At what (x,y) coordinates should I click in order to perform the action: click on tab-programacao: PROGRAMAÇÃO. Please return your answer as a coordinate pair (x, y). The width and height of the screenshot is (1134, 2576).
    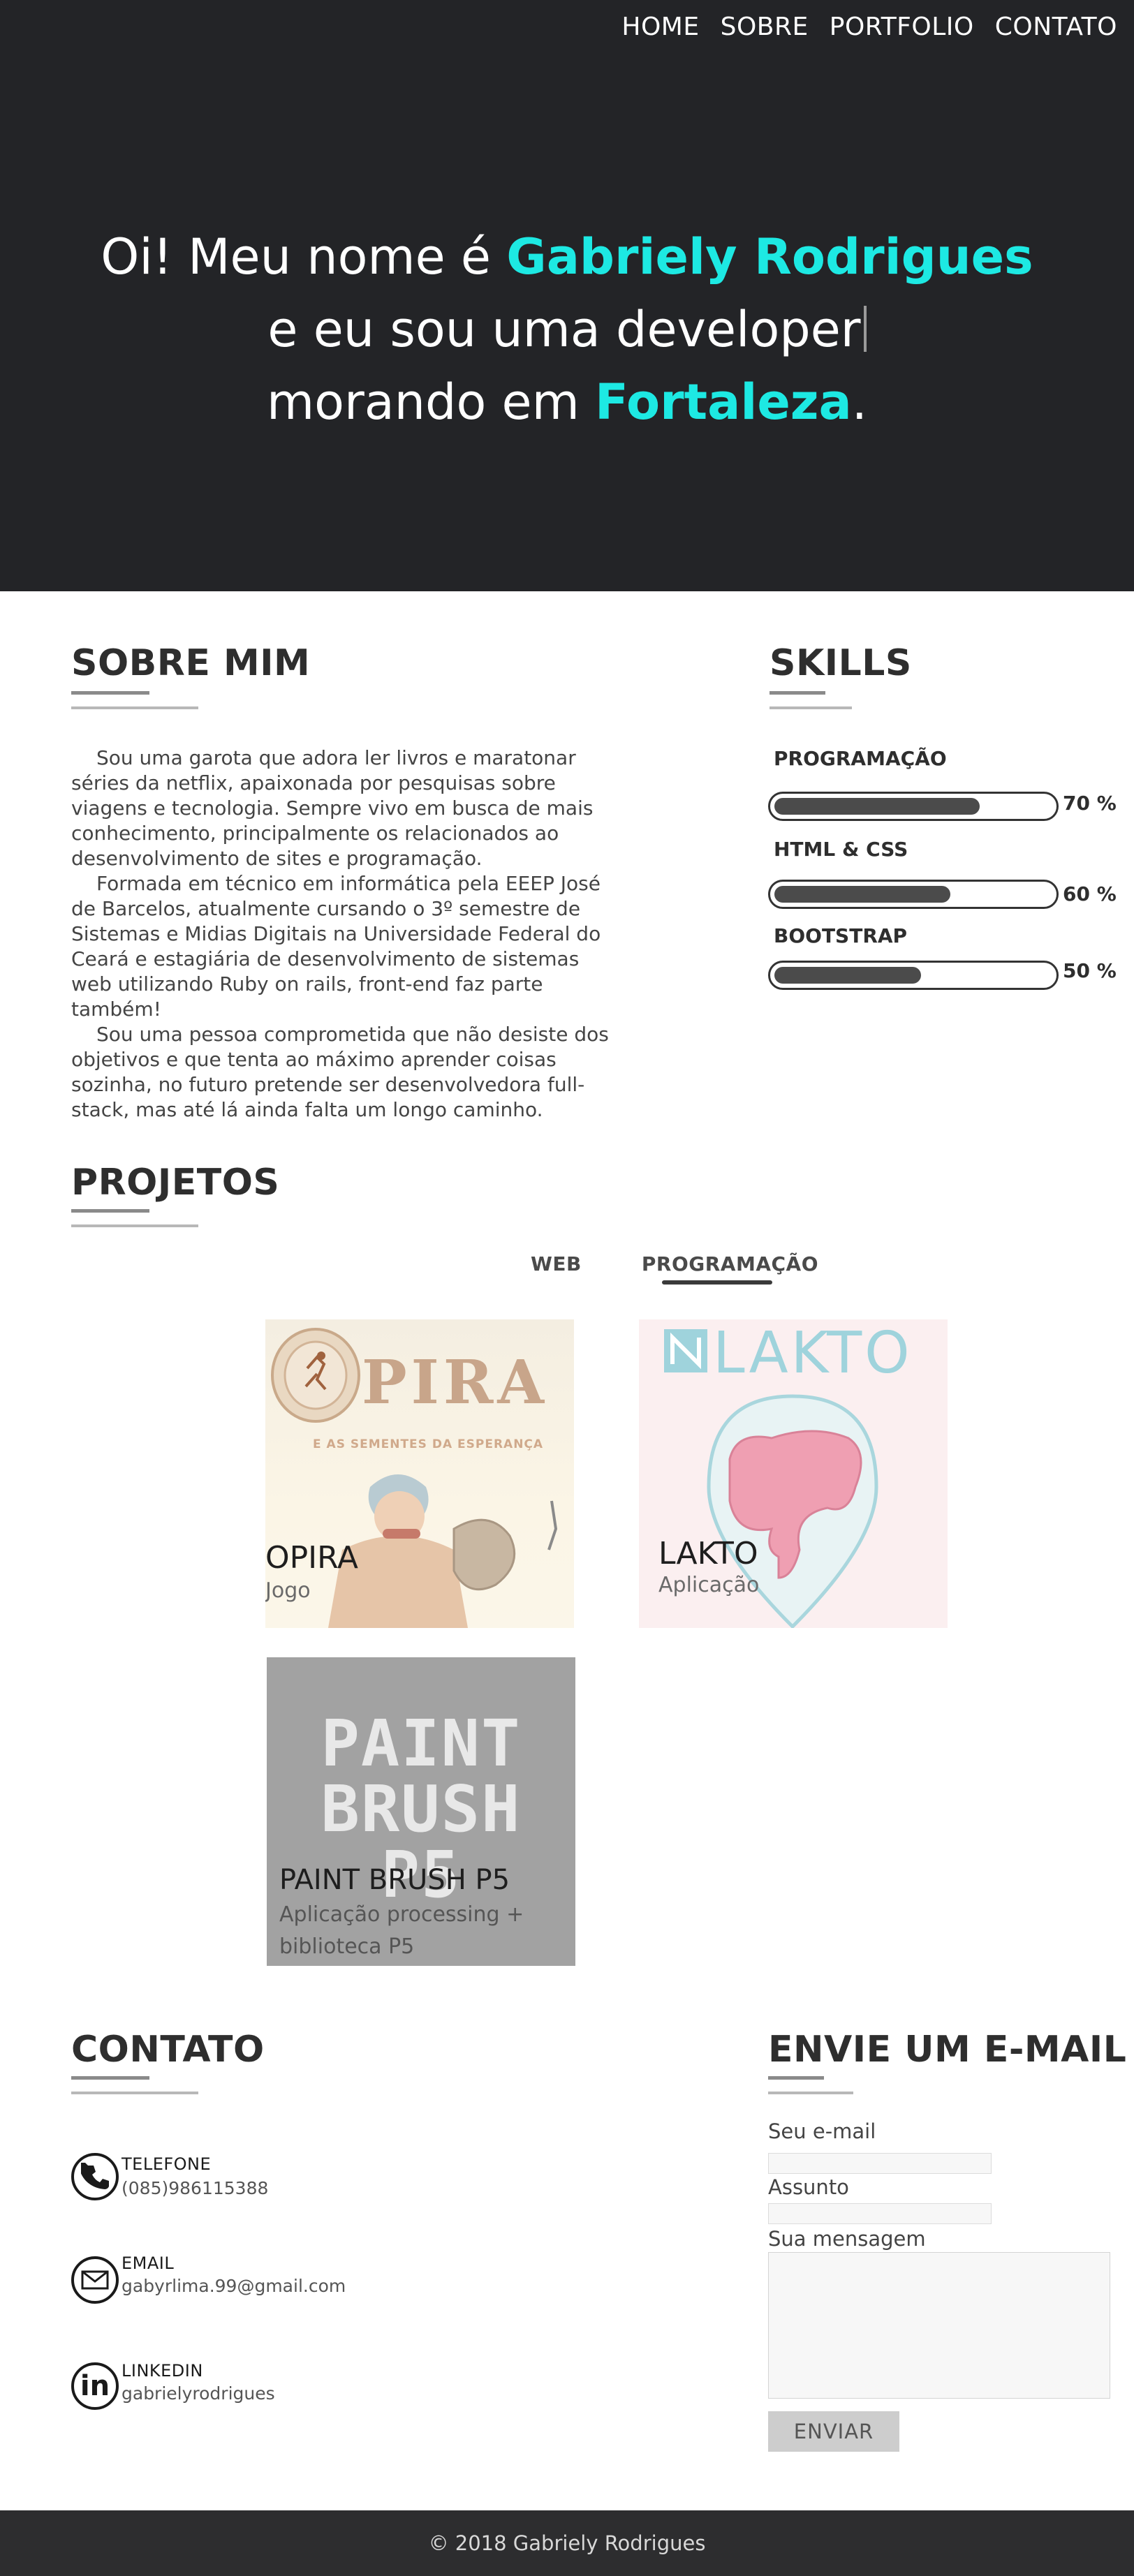
    Looking at the image, I should click on (730, 1263).